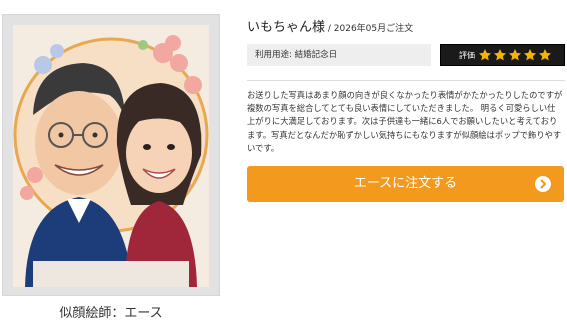  Describe the element at coordinates (406, 80) in the screenshot. I see `divider` at that location.